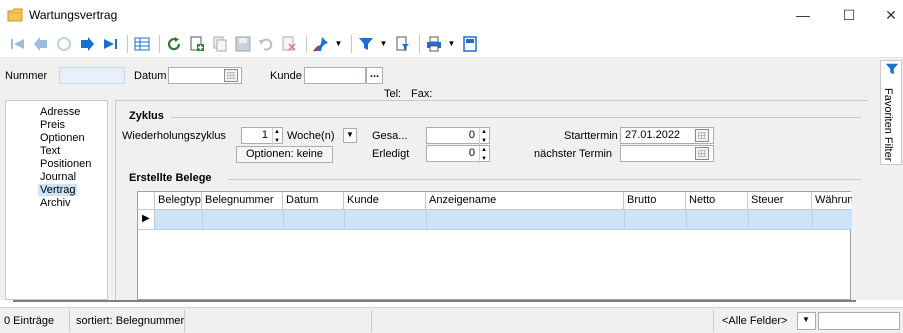 The height and width of the screenshot is (333, 903). What do you see at coordinates (667, 135) in the screenshot?
I see `starttermin-field: 27.01.2022` at bounding box center [667, 135].